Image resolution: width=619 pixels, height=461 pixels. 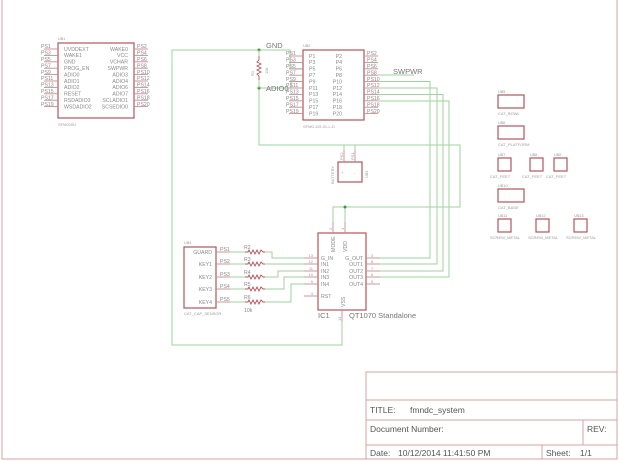 What do you see at coordinates (372, 261) in the screenshot?
I see `pin-number: 8` at bounding box center [372, 261].